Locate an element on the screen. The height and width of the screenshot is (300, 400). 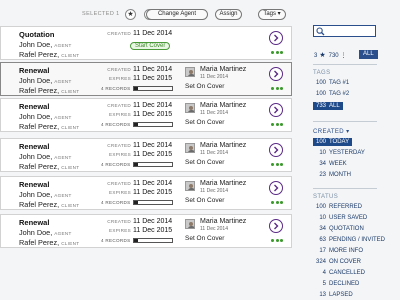
assign-button: Assign is located at coordinates (228, 14).